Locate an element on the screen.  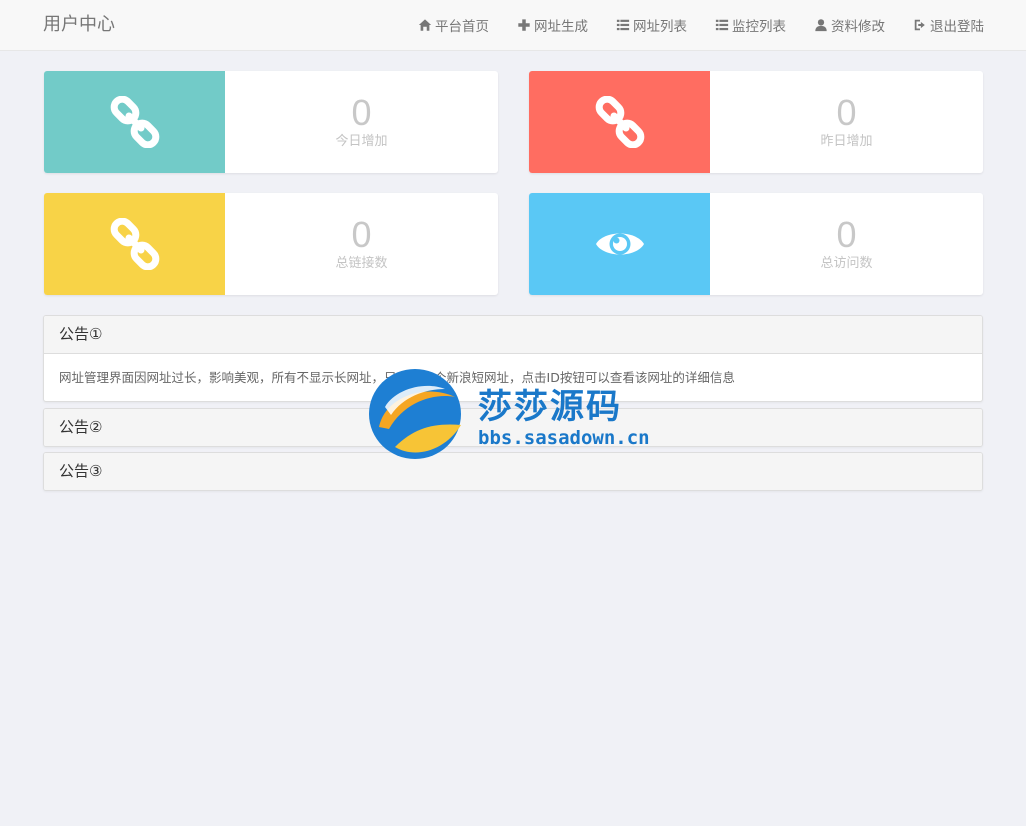
stat-label: 总访问数 is located at coordinates (846, 263).